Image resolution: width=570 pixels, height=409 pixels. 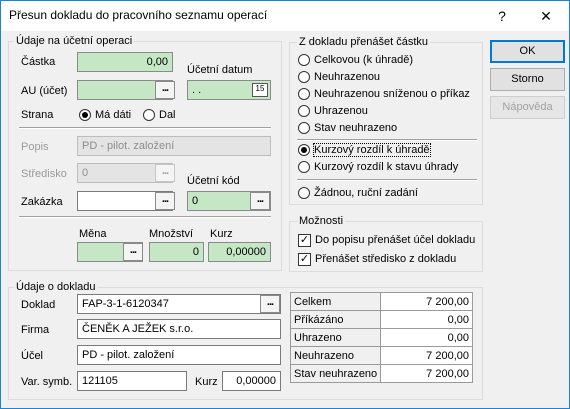 What do you see at coordinates (44, 91) in the screenshot?
I see `au-label: AU (účet)` at bounding box center [44, 91].